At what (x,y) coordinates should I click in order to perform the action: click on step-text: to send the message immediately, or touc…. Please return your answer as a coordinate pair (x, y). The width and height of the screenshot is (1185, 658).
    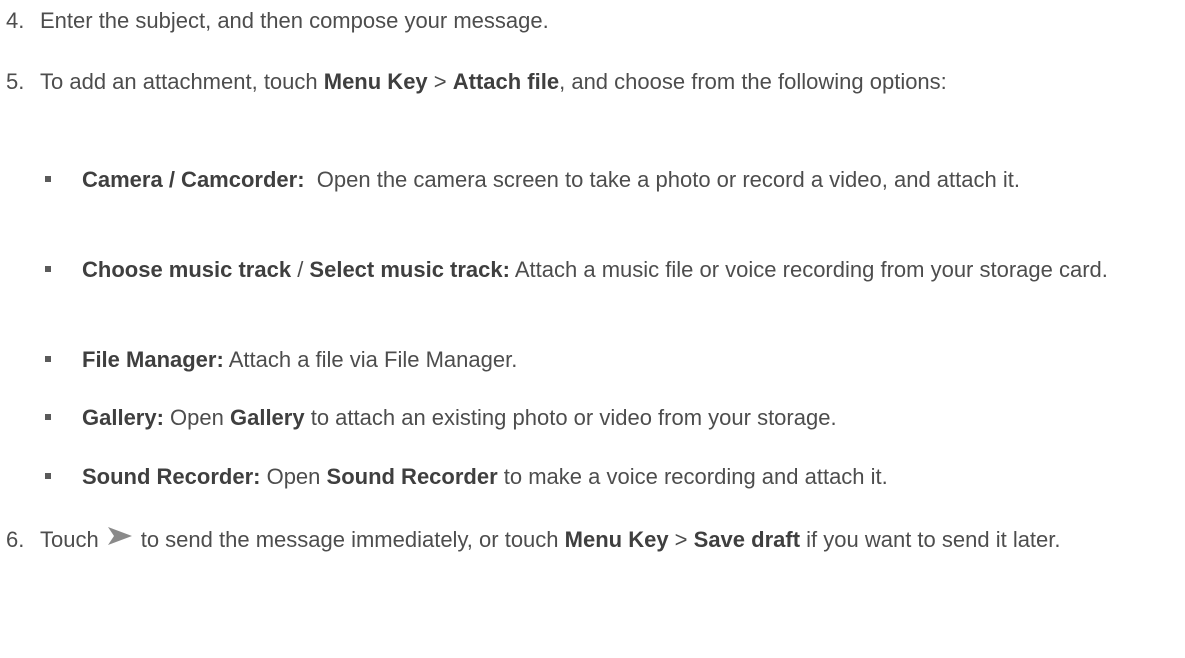
    Looking at the image, I should click on (352, 539).